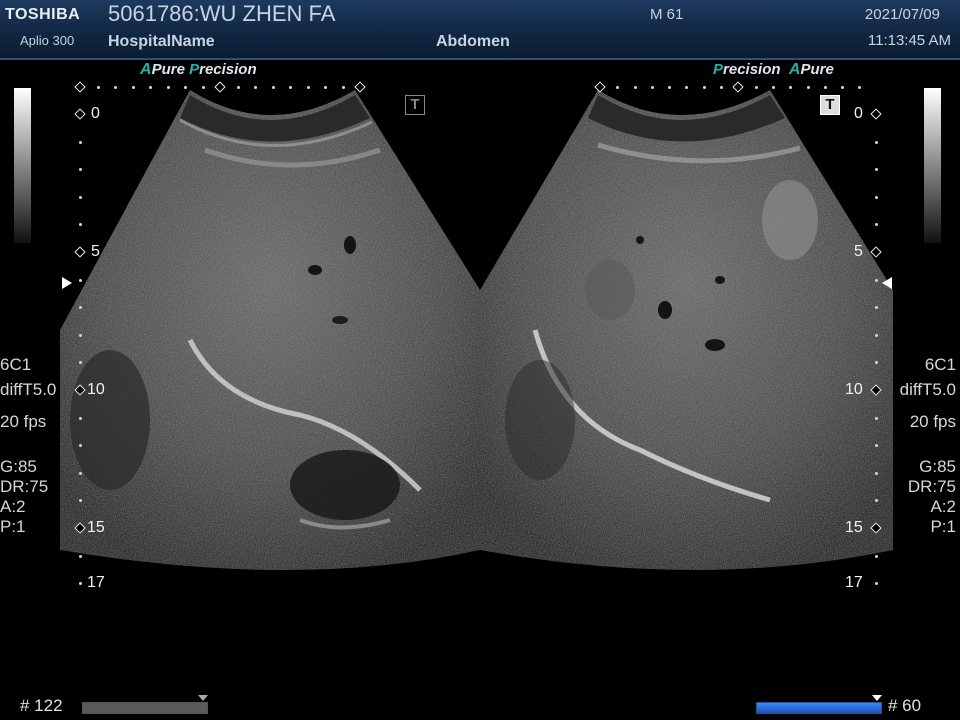 The width and height of the screenshot is (960, 720). Describe the element at coordinates (23, 421) in the screenshot. I see `fps-label-left: 20 fps` at that location.